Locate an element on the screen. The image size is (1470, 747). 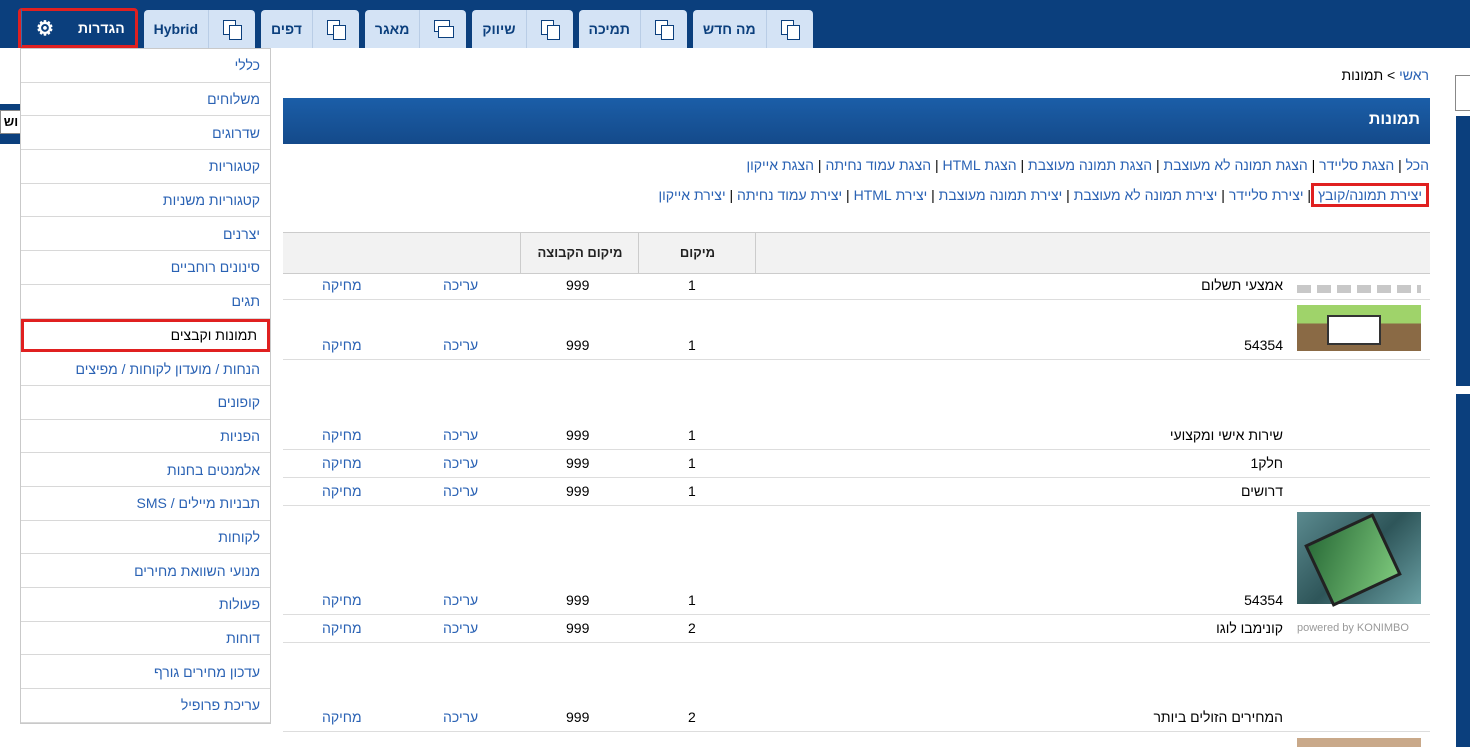
breadcrumb-current: תמונות is located at coordinates (1362, 75).